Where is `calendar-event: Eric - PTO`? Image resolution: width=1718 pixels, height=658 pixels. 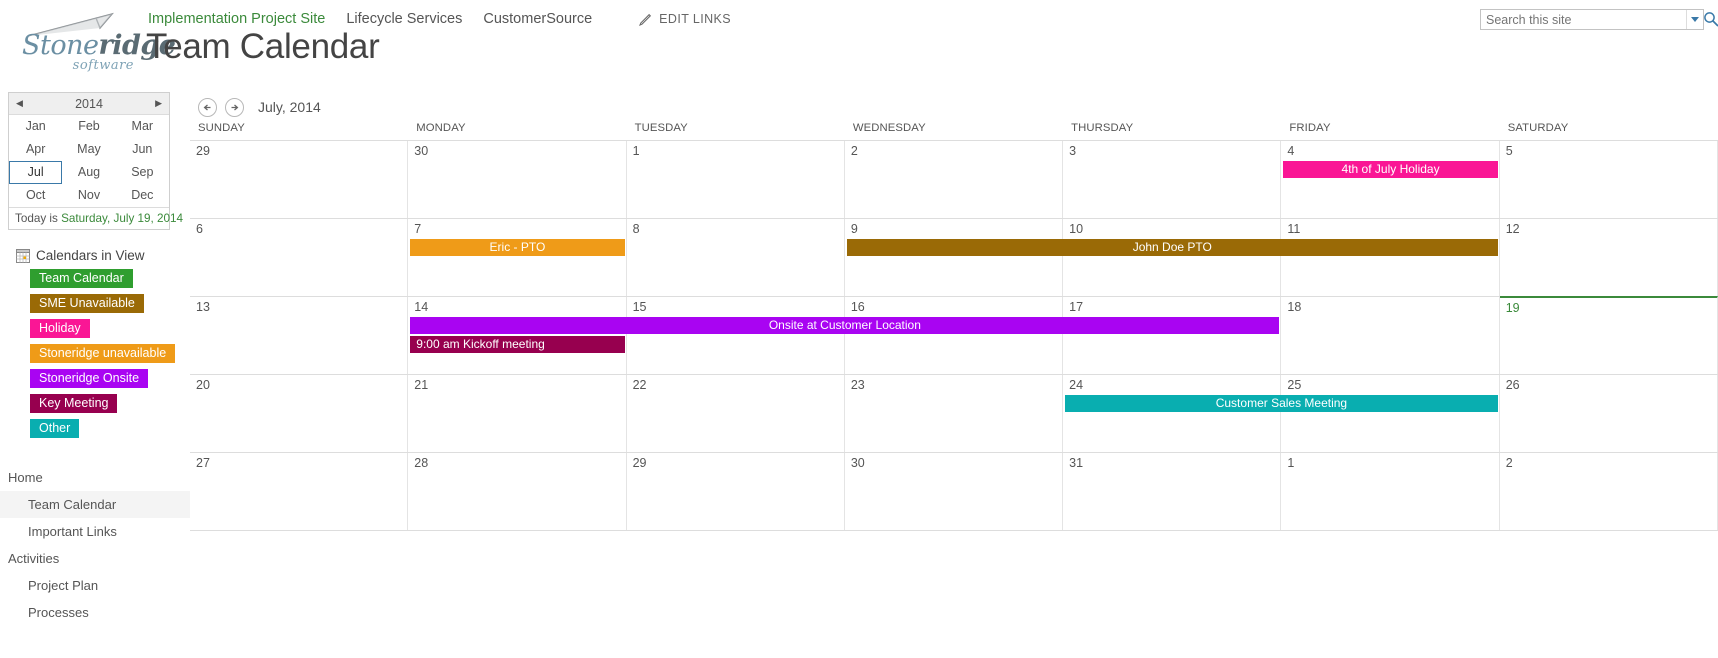
calendar-event: Eric - PTO is located at coordinates (517, 247).